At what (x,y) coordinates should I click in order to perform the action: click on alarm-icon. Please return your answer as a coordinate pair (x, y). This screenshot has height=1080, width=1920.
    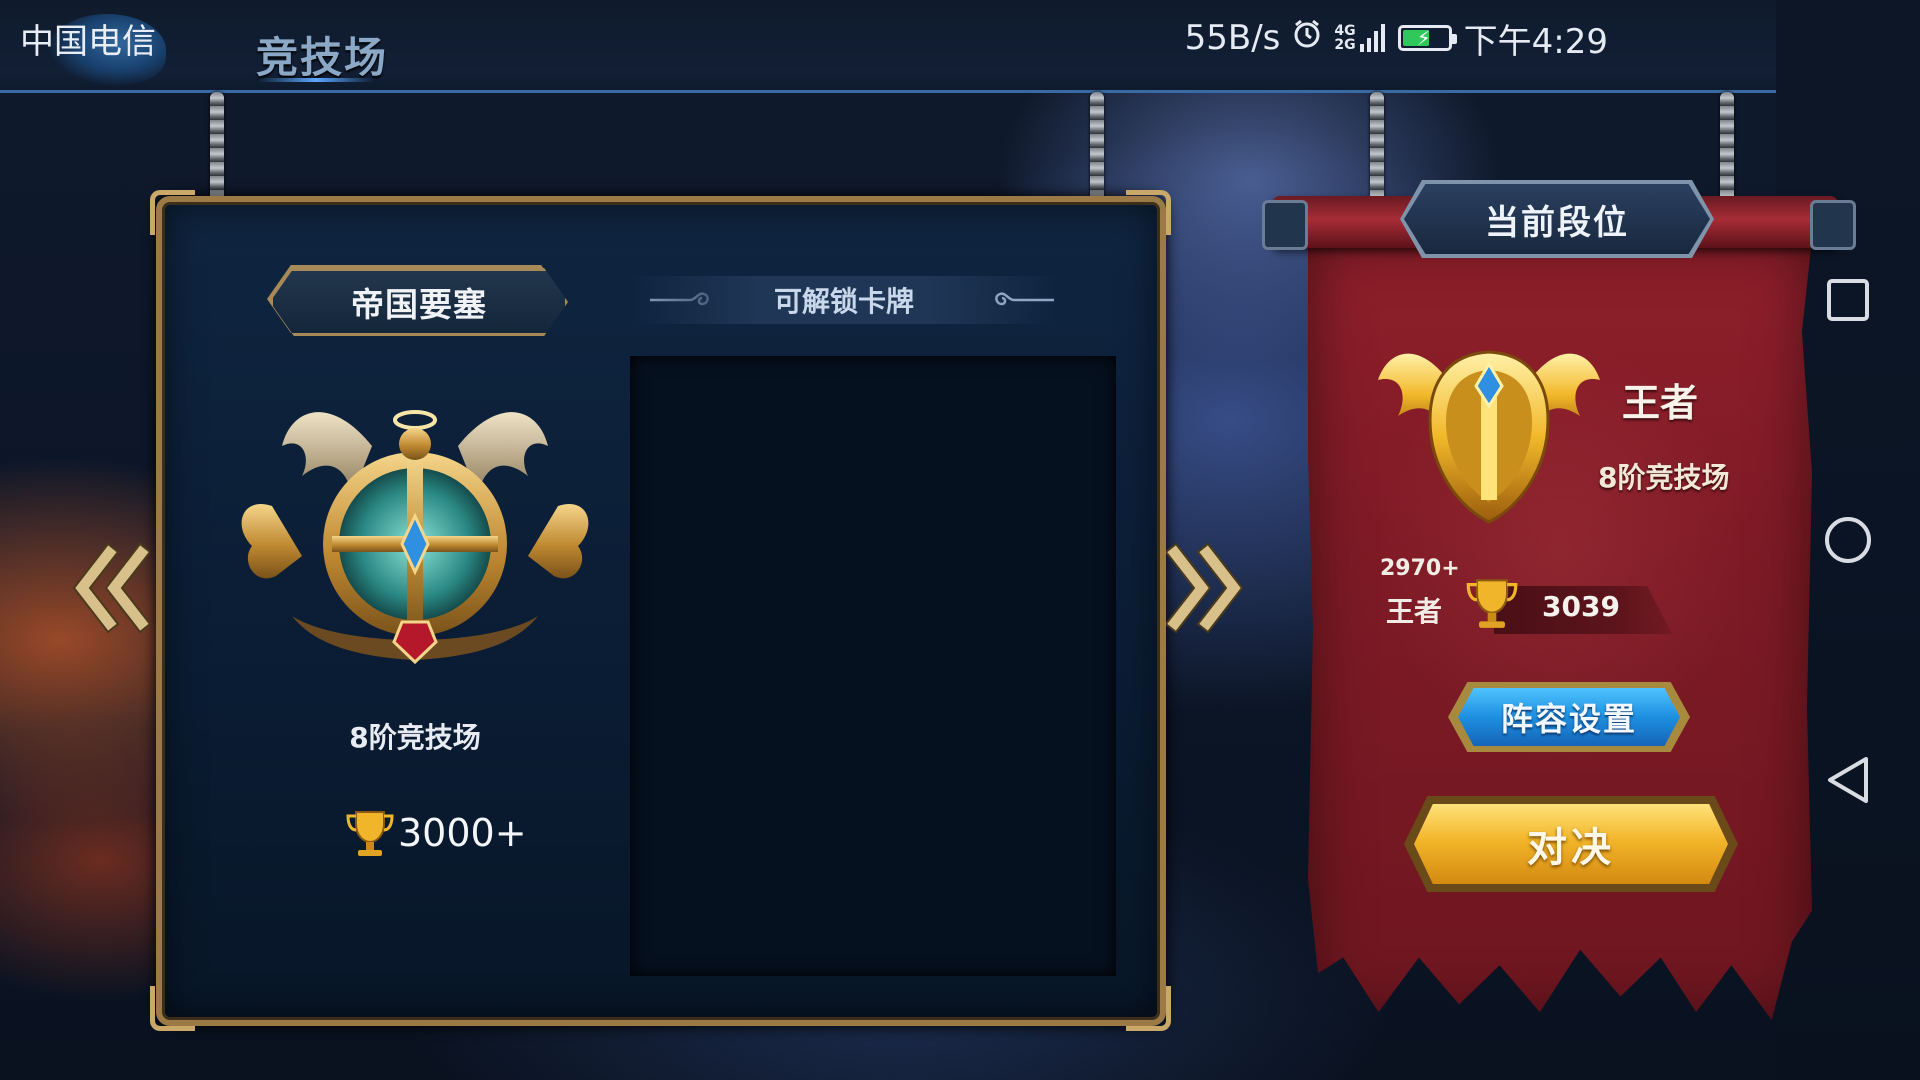
    Looking at the image, I should click on (1307, 38).